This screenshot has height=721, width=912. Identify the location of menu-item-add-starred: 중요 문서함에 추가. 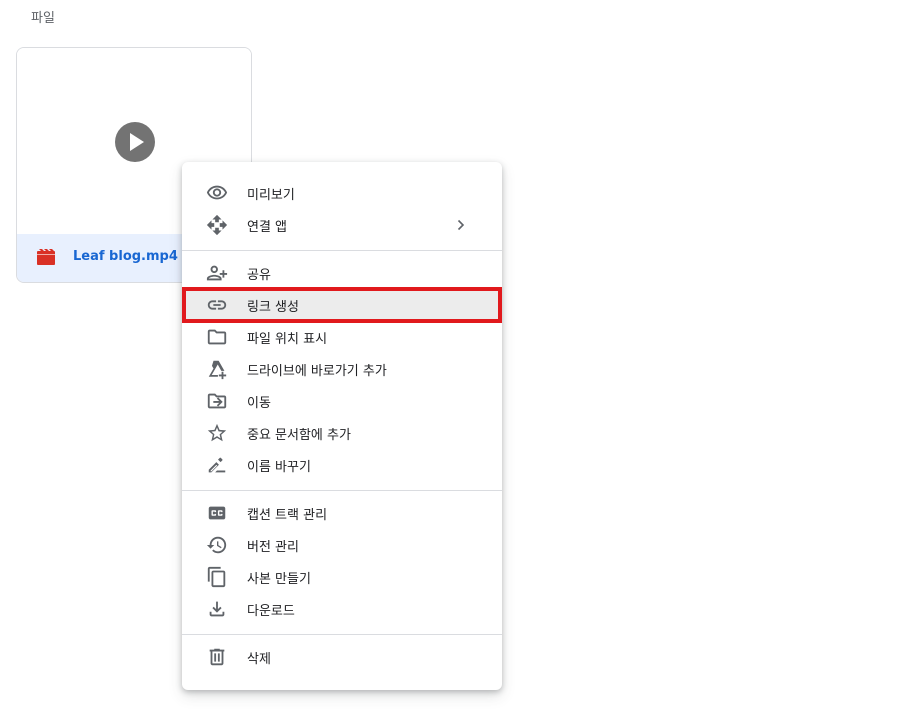
(342, 433).